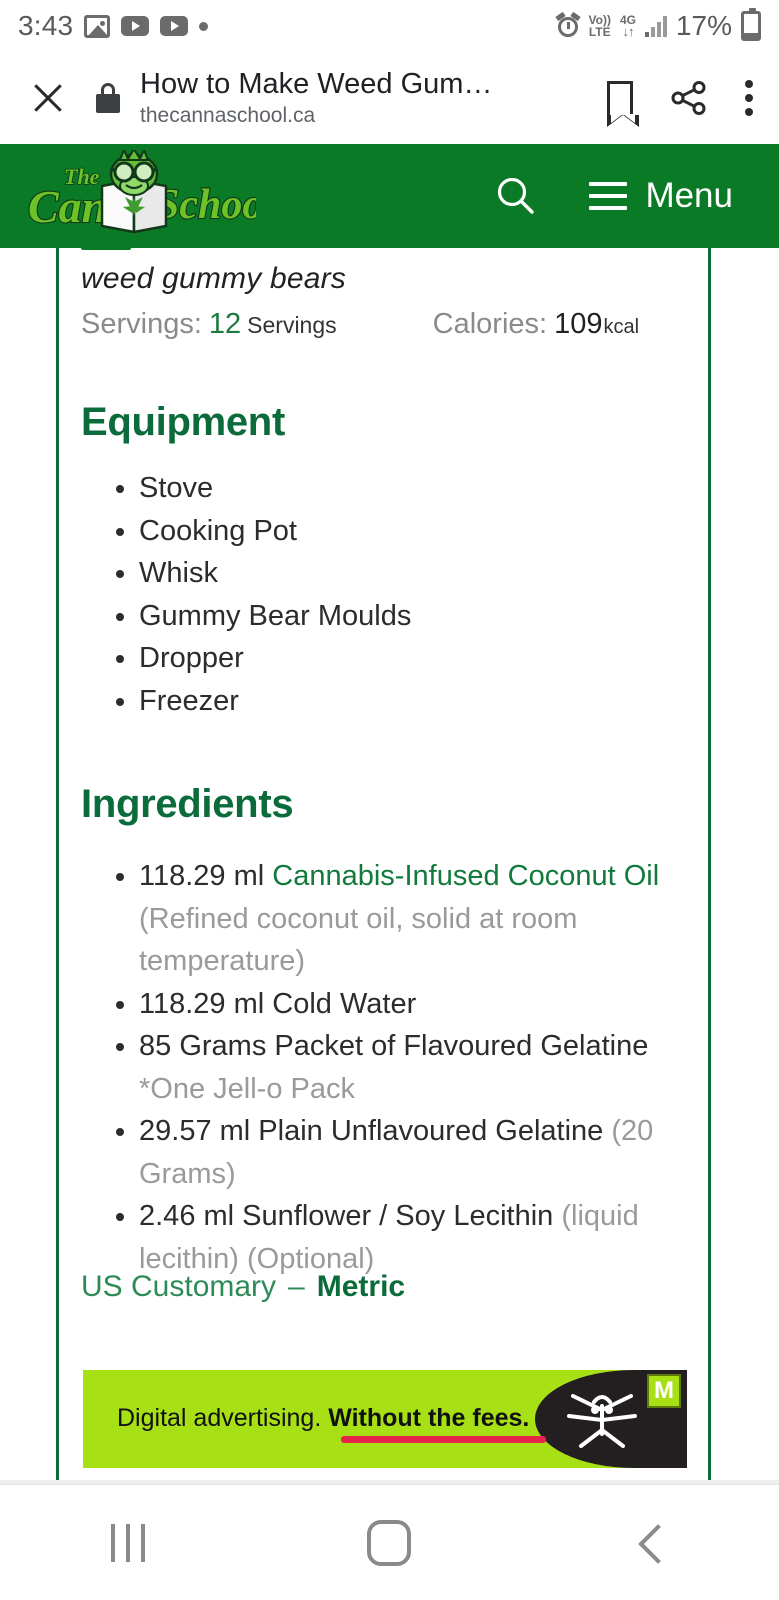  I want to click on unit-toggle: US Customary – Metric, so click(243, 1287).